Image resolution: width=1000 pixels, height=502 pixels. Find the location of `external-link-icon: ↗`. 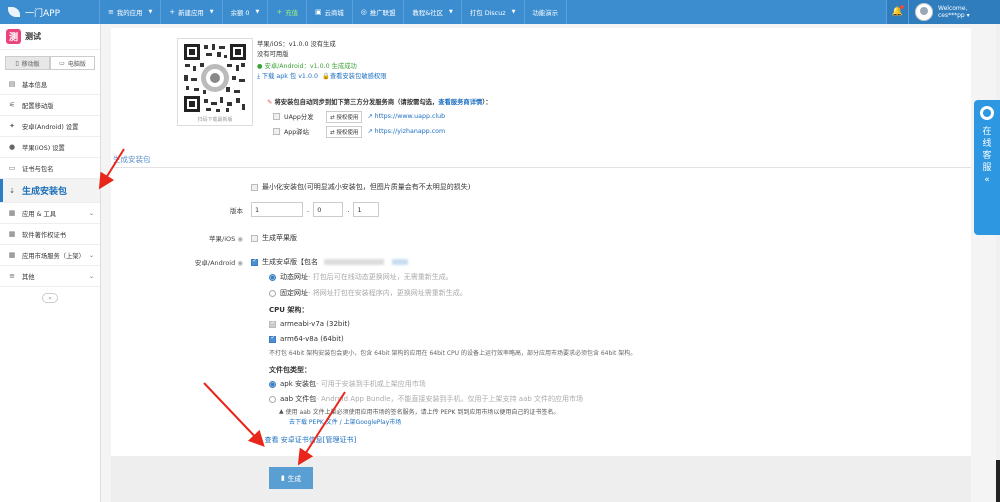

external-link-icon: ↗ is located at coordinates (370, 116).